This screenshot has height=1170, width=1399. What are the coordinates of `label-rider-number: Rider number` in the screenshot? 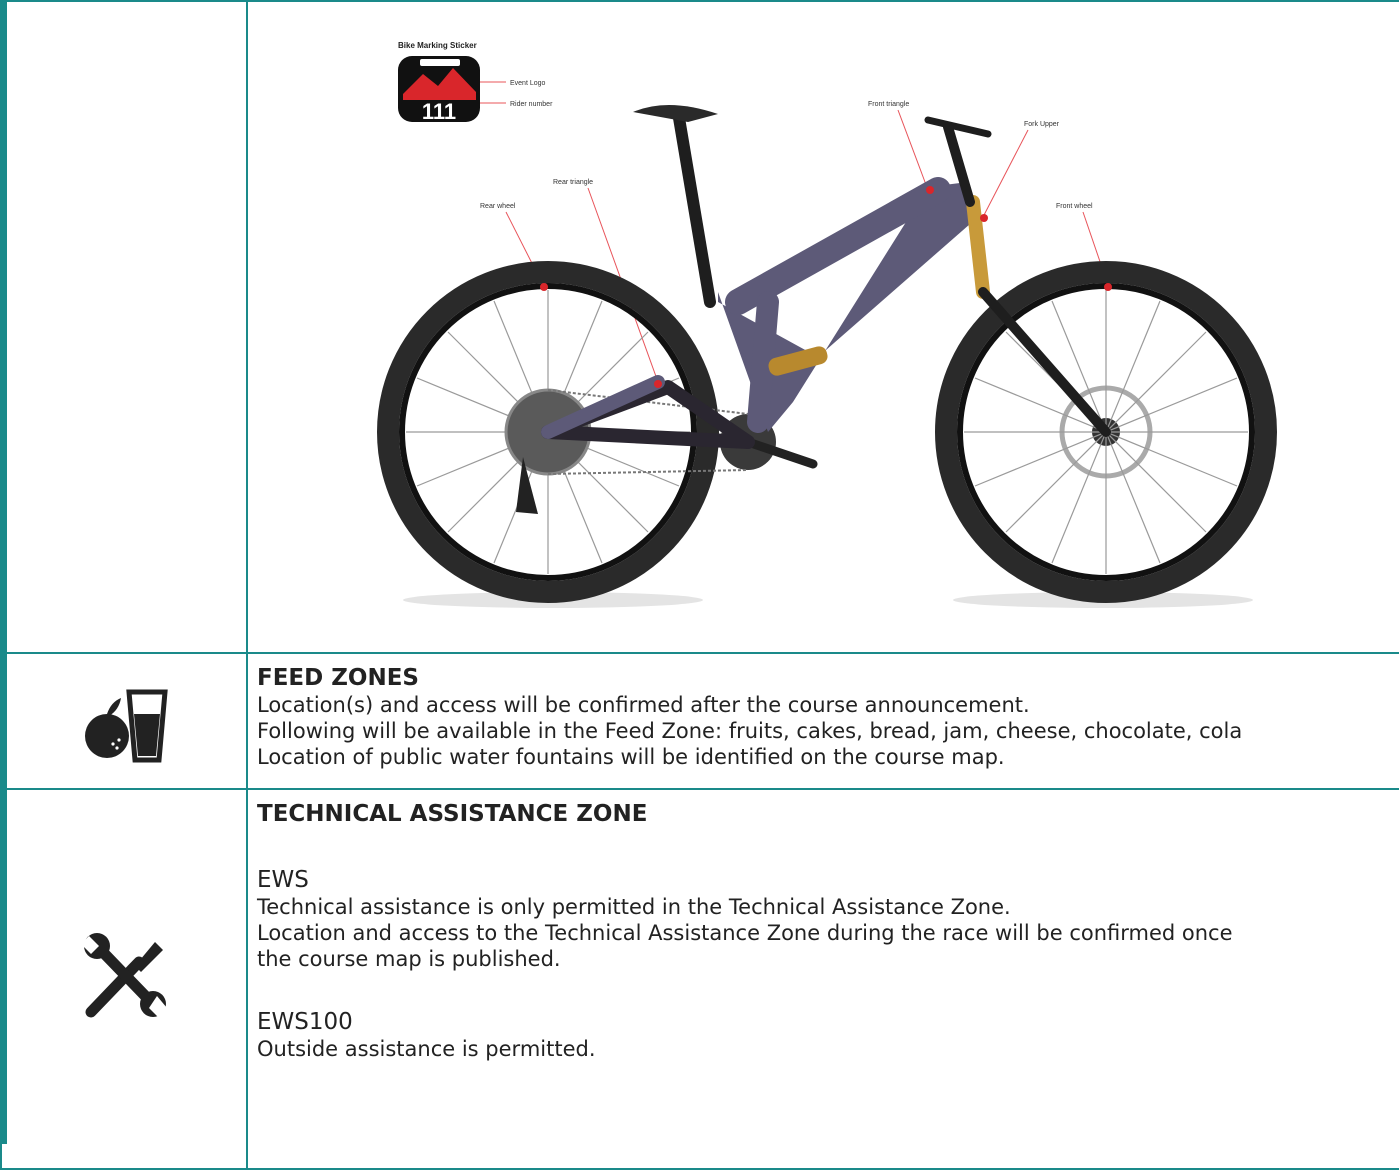 It's located at (531, 104).